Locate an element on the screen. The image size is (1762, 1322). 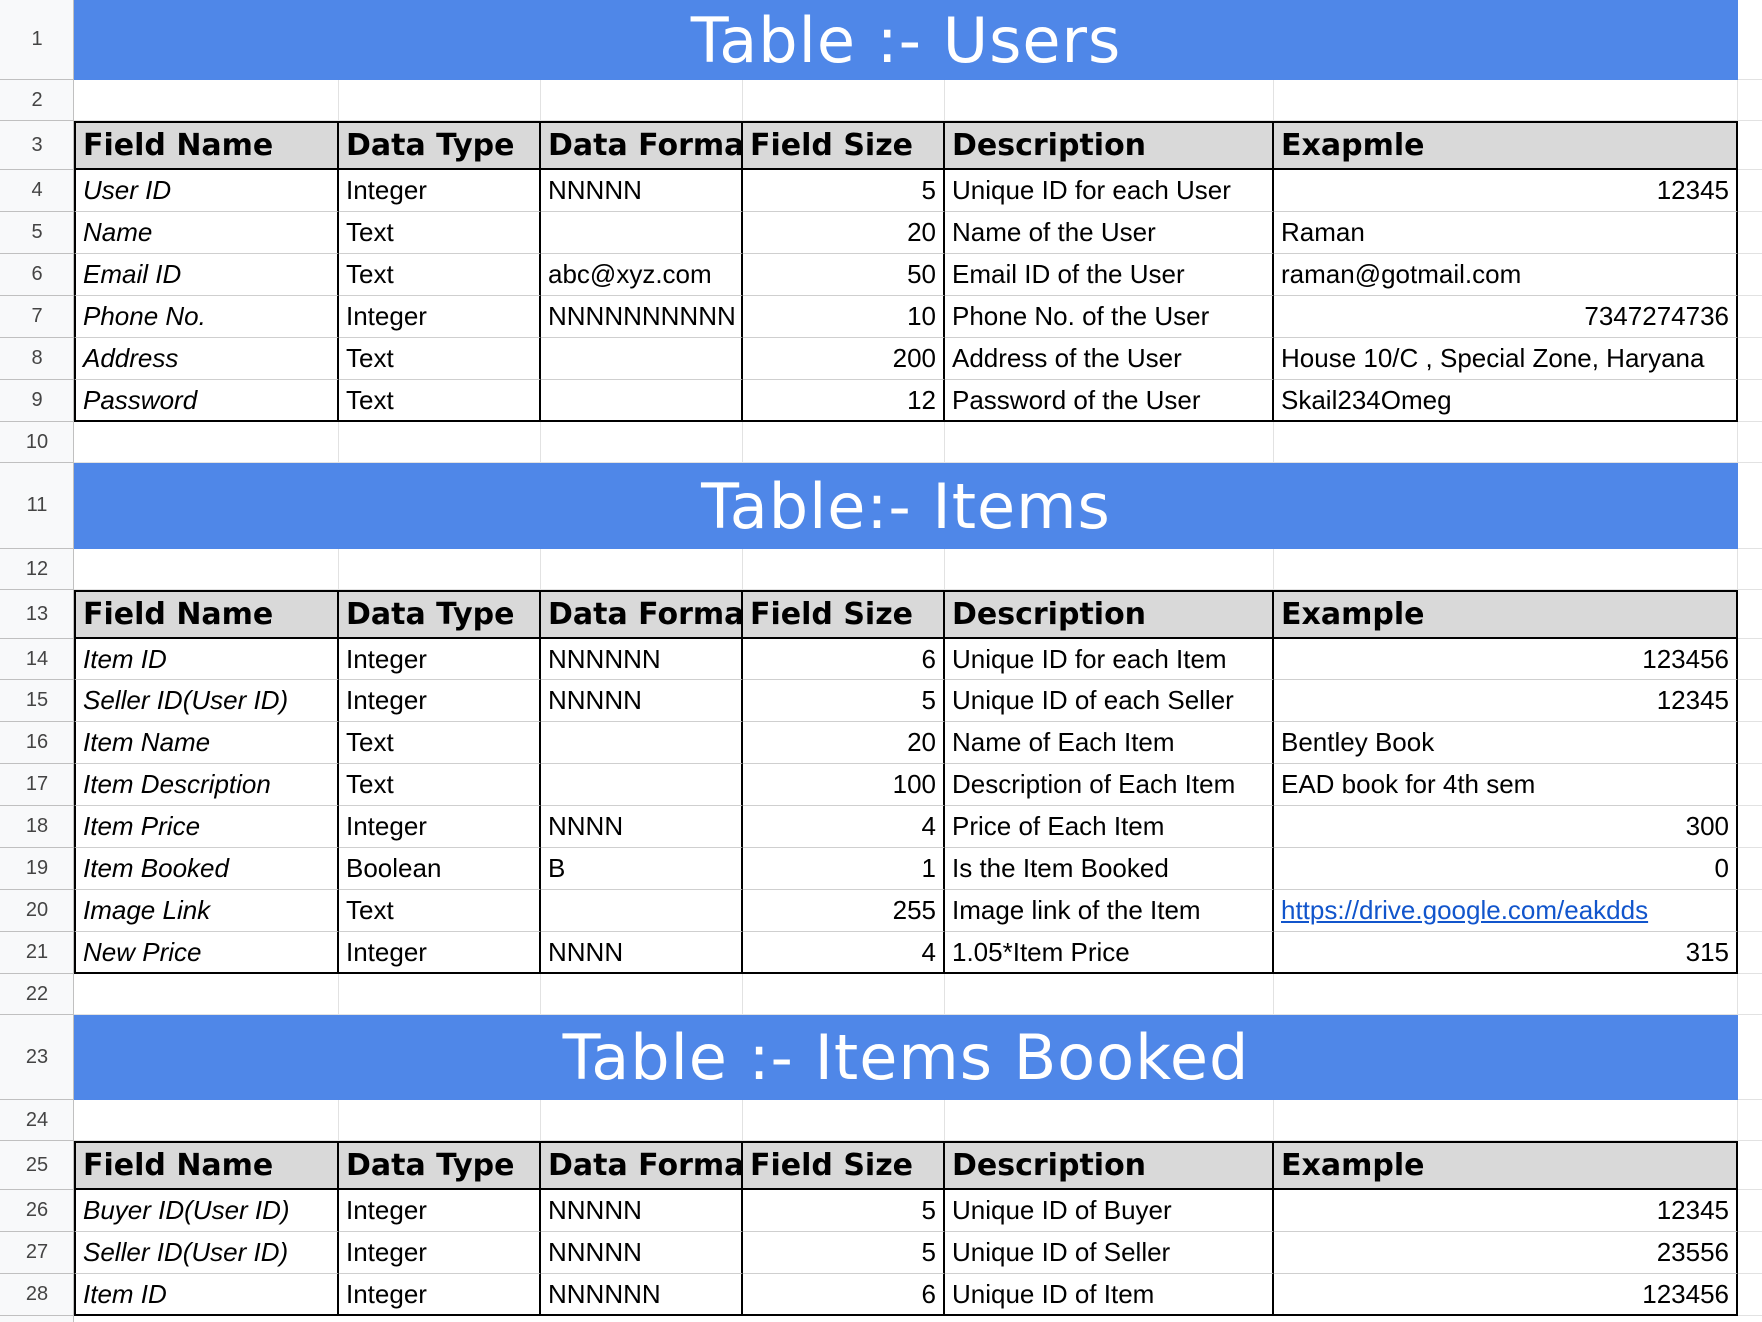
table-cell: 1 is located at coordinates (844, 869).